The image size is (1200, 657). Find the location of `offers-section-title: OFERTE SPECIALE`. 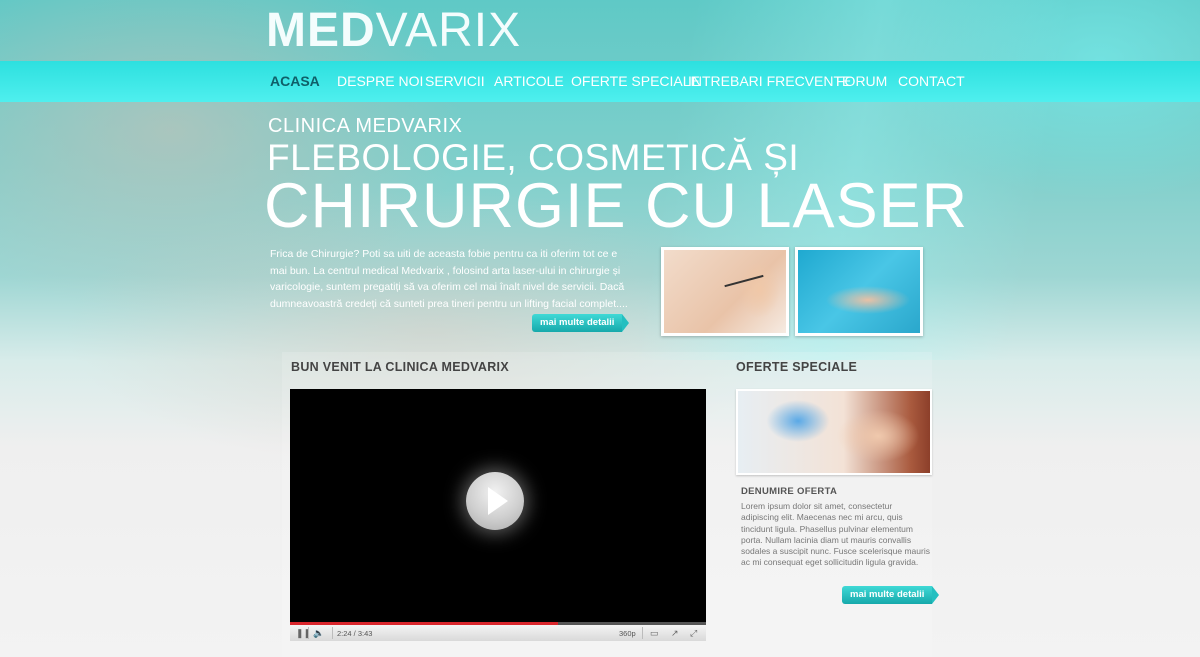

offers-section-title: OFERTE SPECIALE is located at coordinates (797, 367).